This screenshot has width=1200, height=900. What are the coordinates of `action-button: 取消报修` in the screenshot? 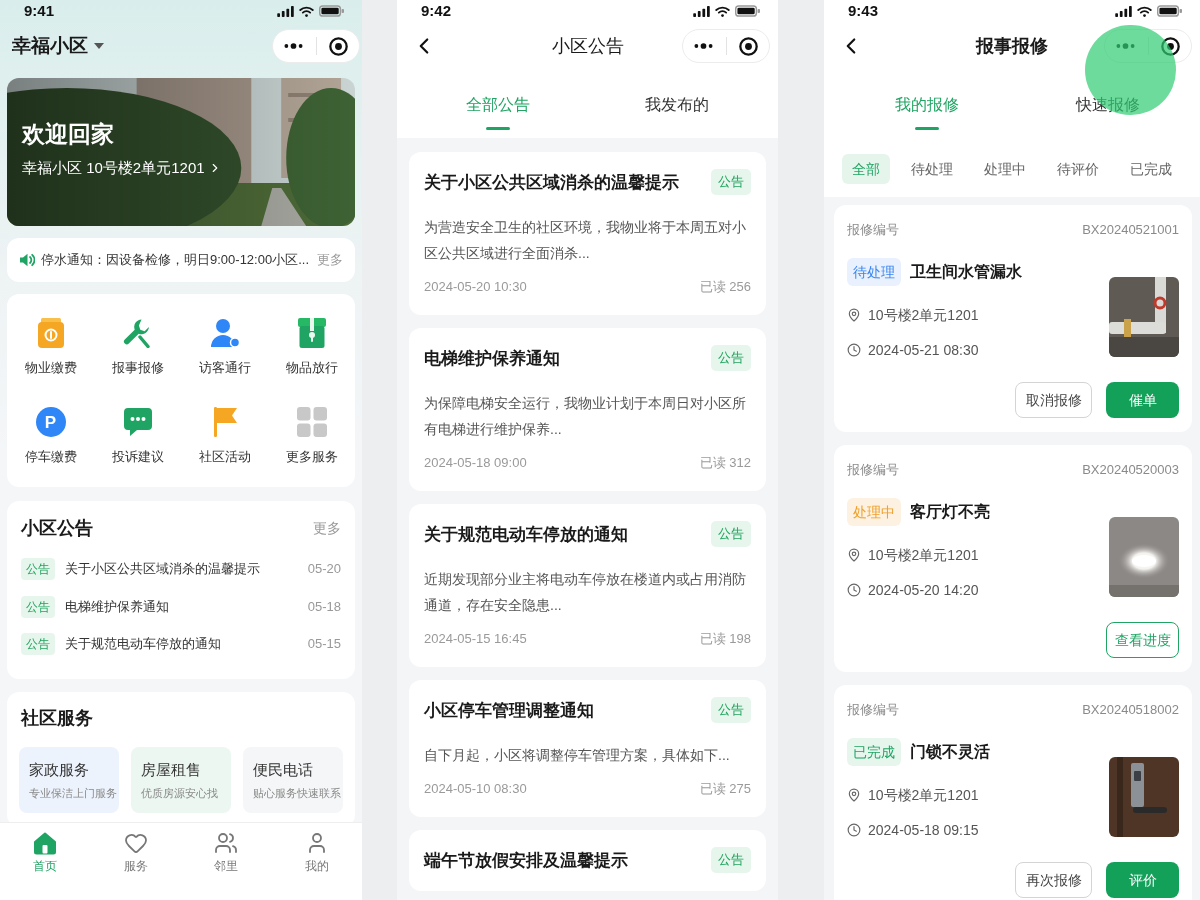 It's located at (1053, 400).